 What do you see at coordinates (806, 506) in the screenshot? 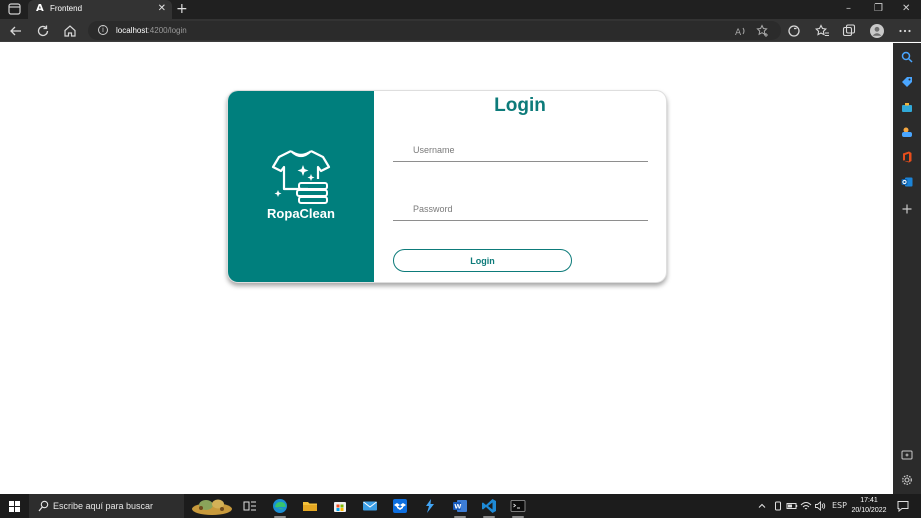
I see `wifi-icon` at bounding box center [806, 506].